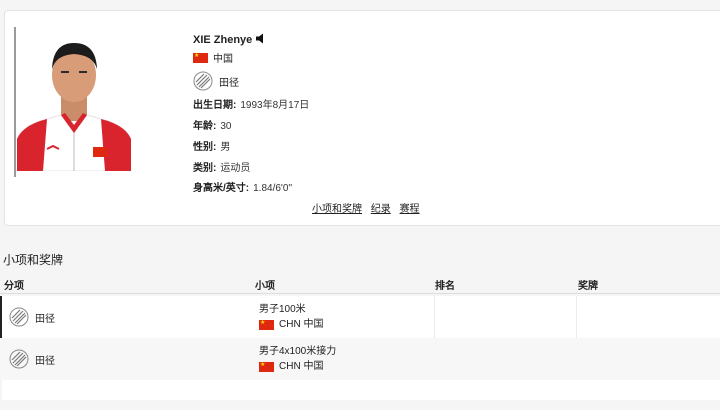 Image resolution: width=720 pixels, height=410 pixels. Describe the element at coordinates (588, 286) in the screenshot. I see `header-medal: 奖牌` at that location.